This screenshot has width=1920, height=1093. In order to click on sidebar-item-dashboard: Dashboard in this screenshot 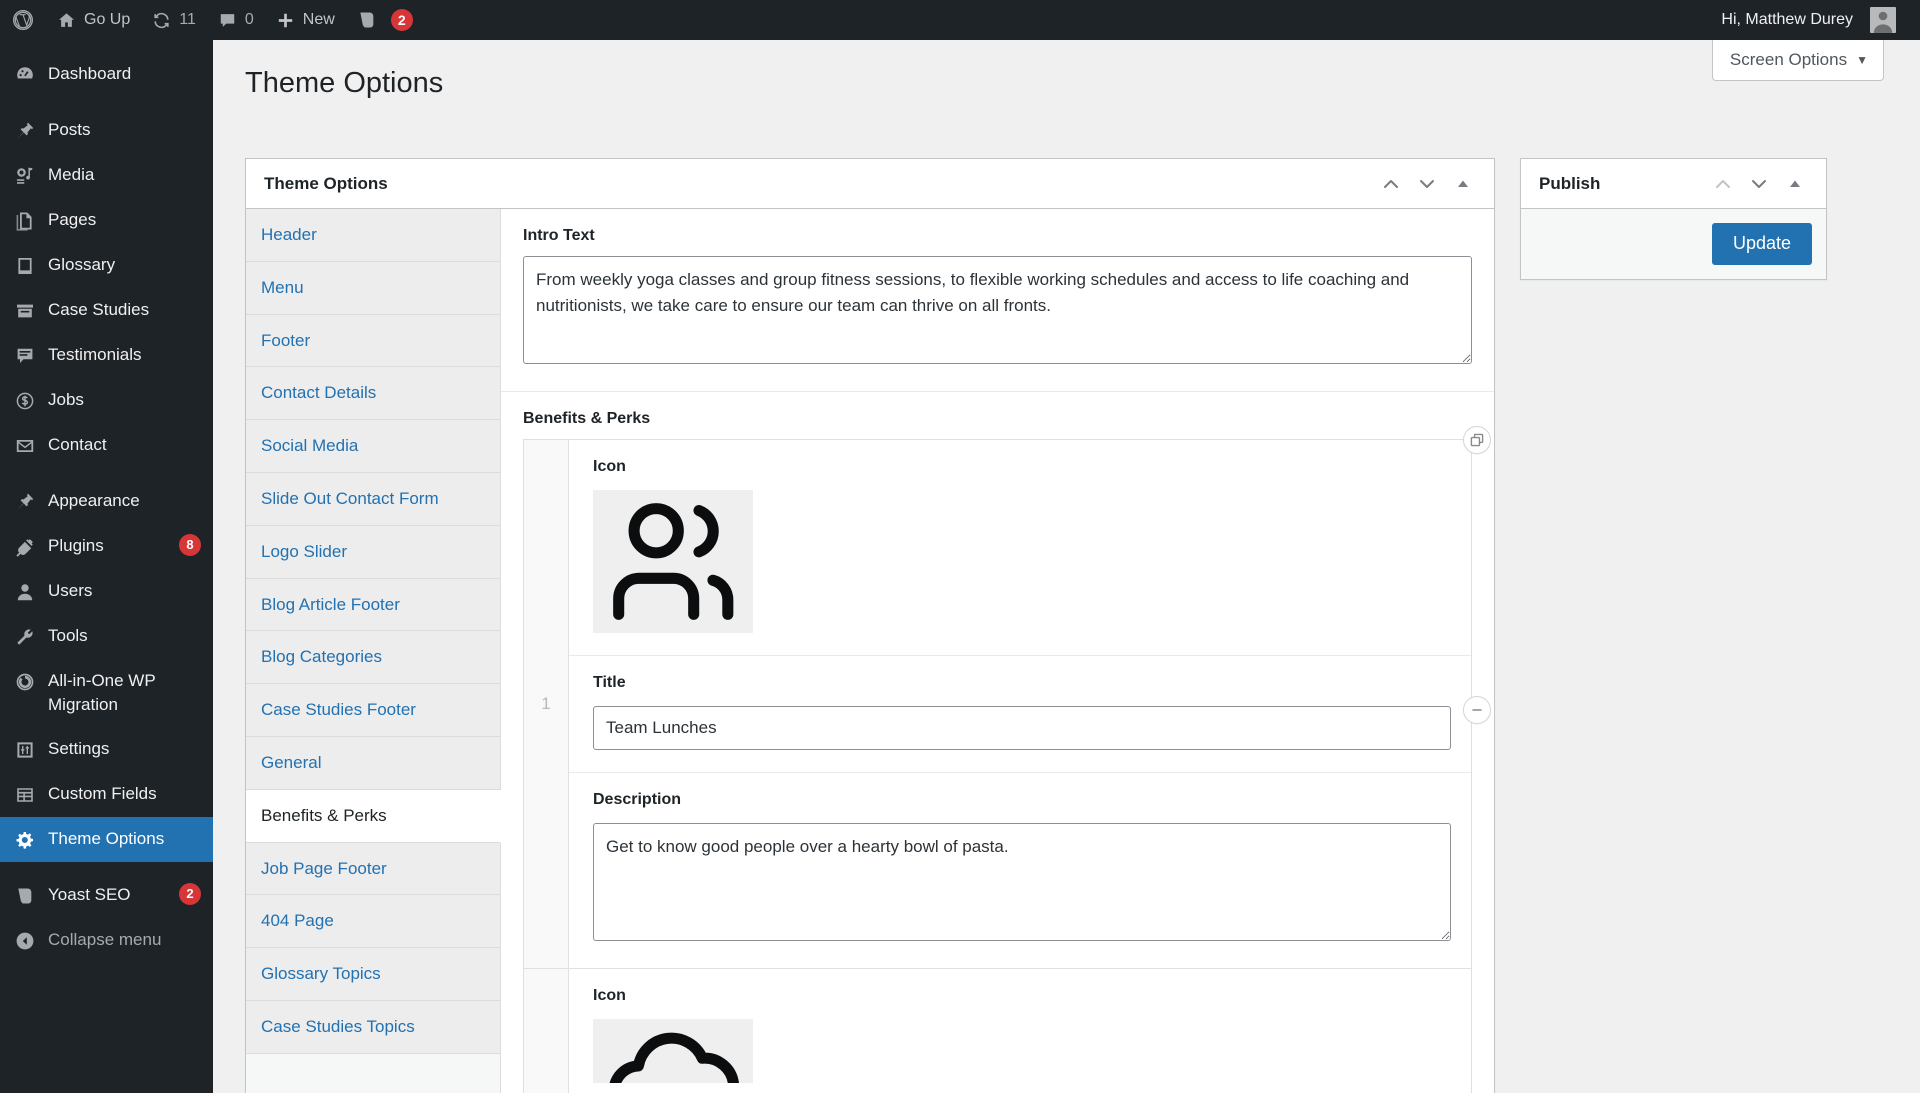, I will do `click(106, 74)`.